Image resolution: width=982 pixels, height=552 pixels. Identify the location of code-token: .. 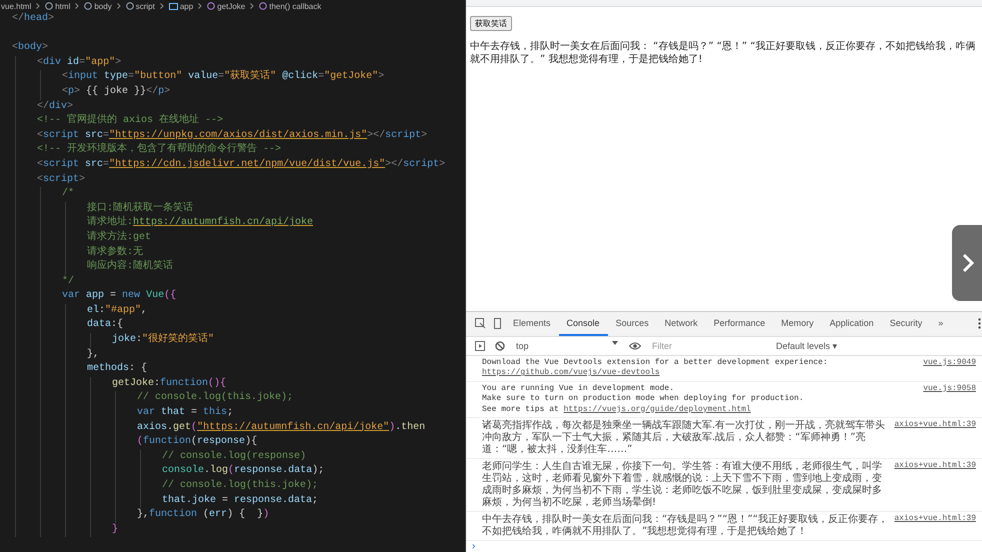
(207, 470).